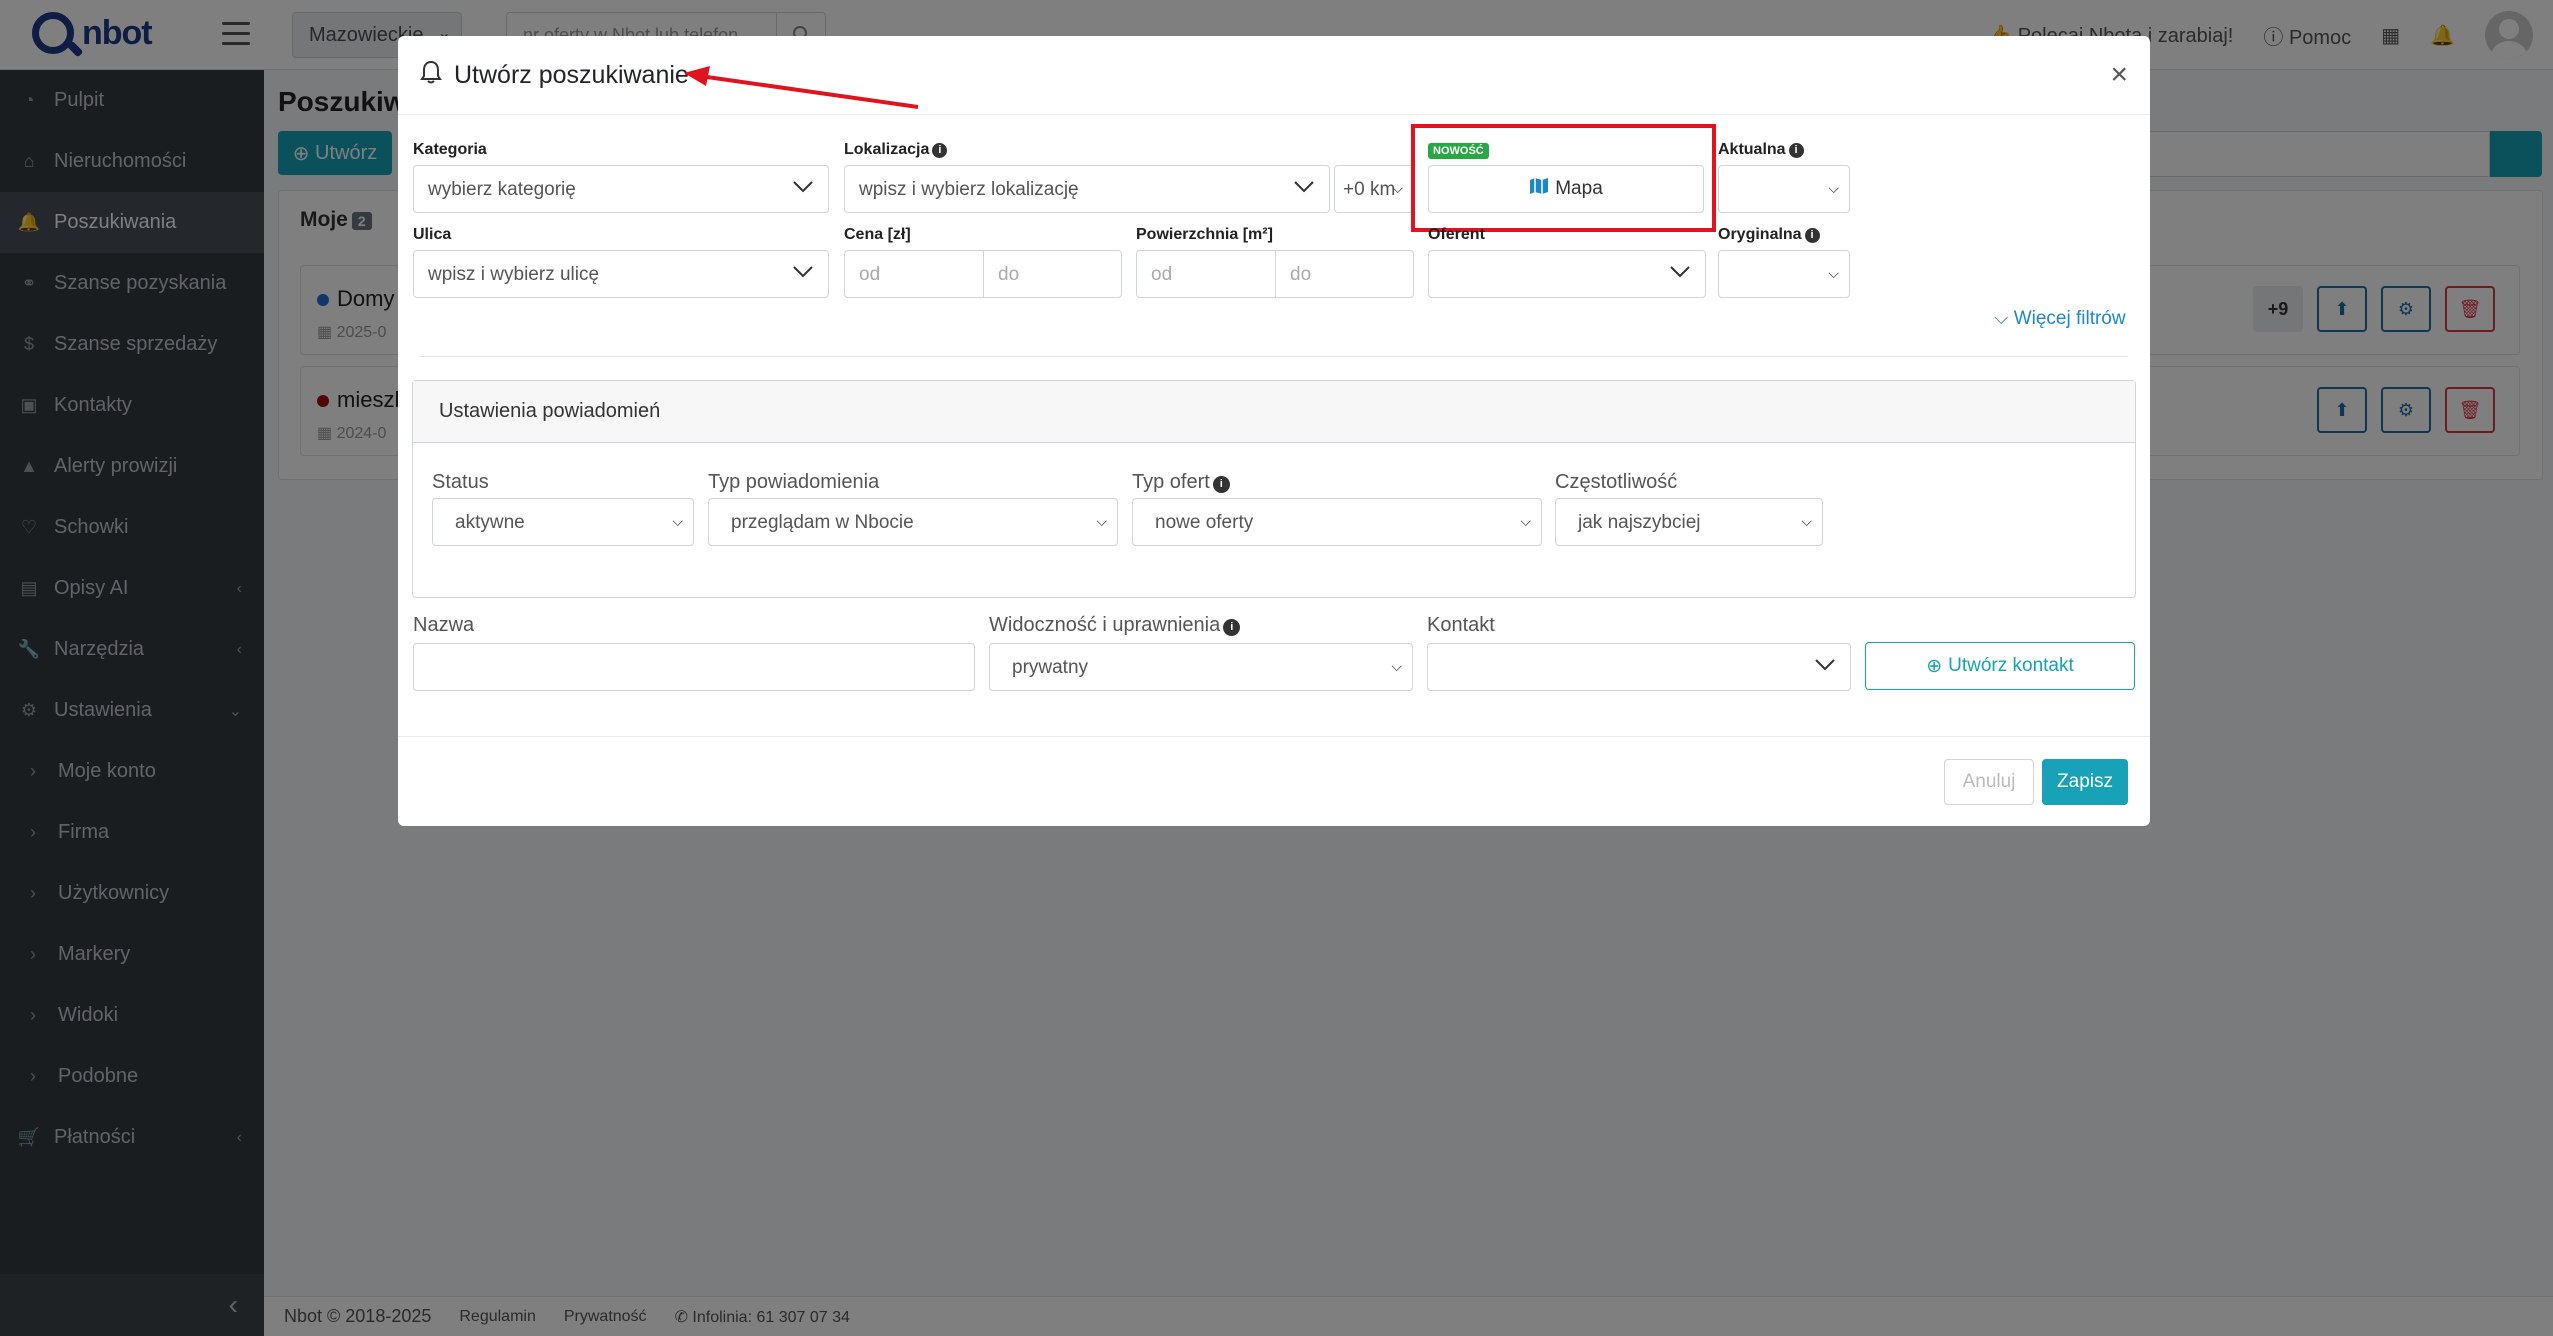 Image resolution: width=2553 pixels, height=1336 pixels. Describe the element at coordinates (801, 87) in the screenshot. I see `annotation-arrow` at that location.